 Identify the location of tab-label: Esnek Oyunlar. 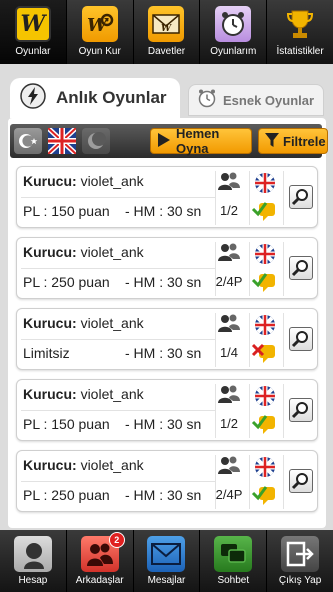
(269, 100).